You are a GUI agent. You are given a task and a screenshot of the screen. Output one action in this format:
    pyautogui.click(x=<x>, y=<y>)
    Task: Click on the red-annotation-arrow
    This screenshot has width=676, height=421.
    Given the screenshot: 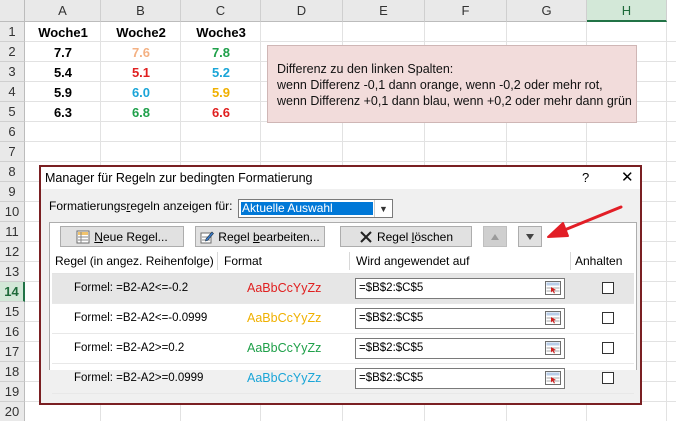 What is the action you would take?
    pyautogui.click(x=585, y=221)
    